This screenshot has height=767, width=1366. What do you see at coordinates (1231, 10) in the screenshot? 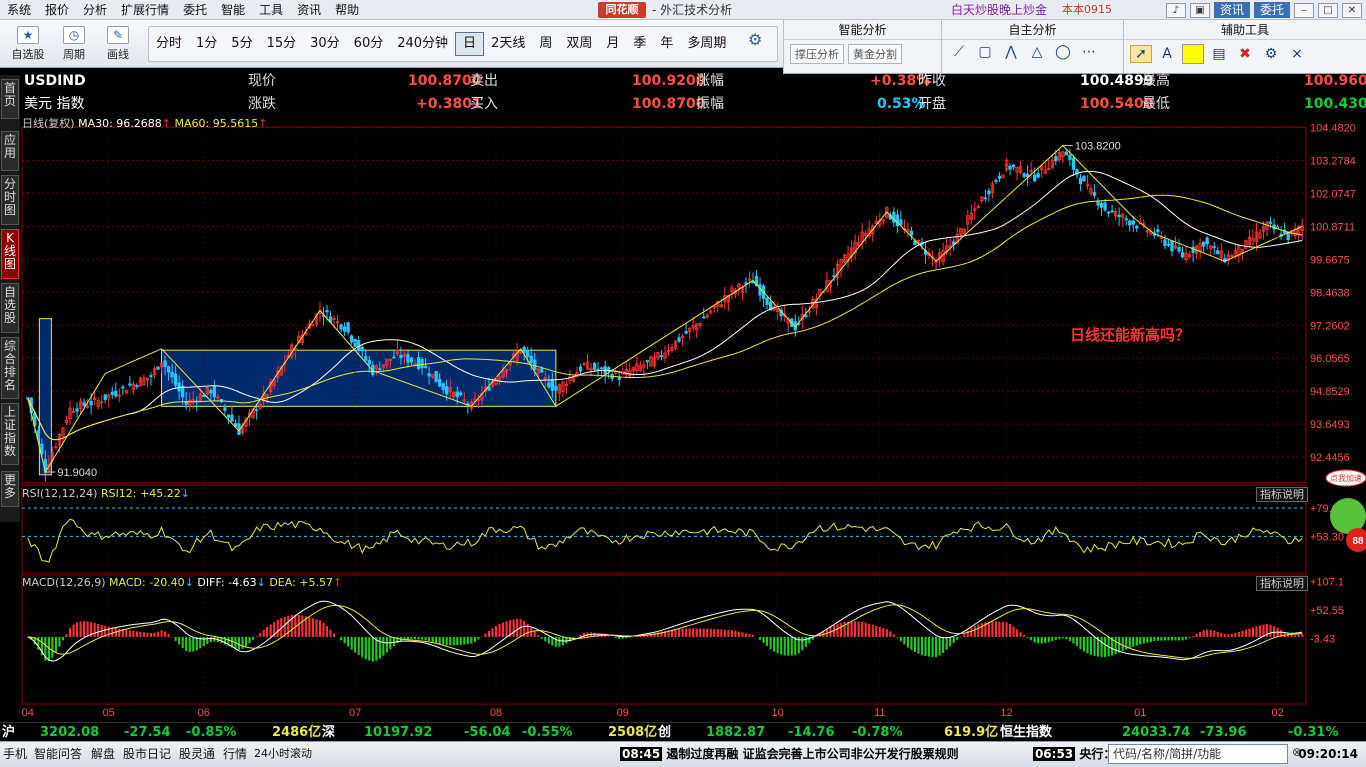
I see `info-button: 资讯` at bounding box center [1231, 10].